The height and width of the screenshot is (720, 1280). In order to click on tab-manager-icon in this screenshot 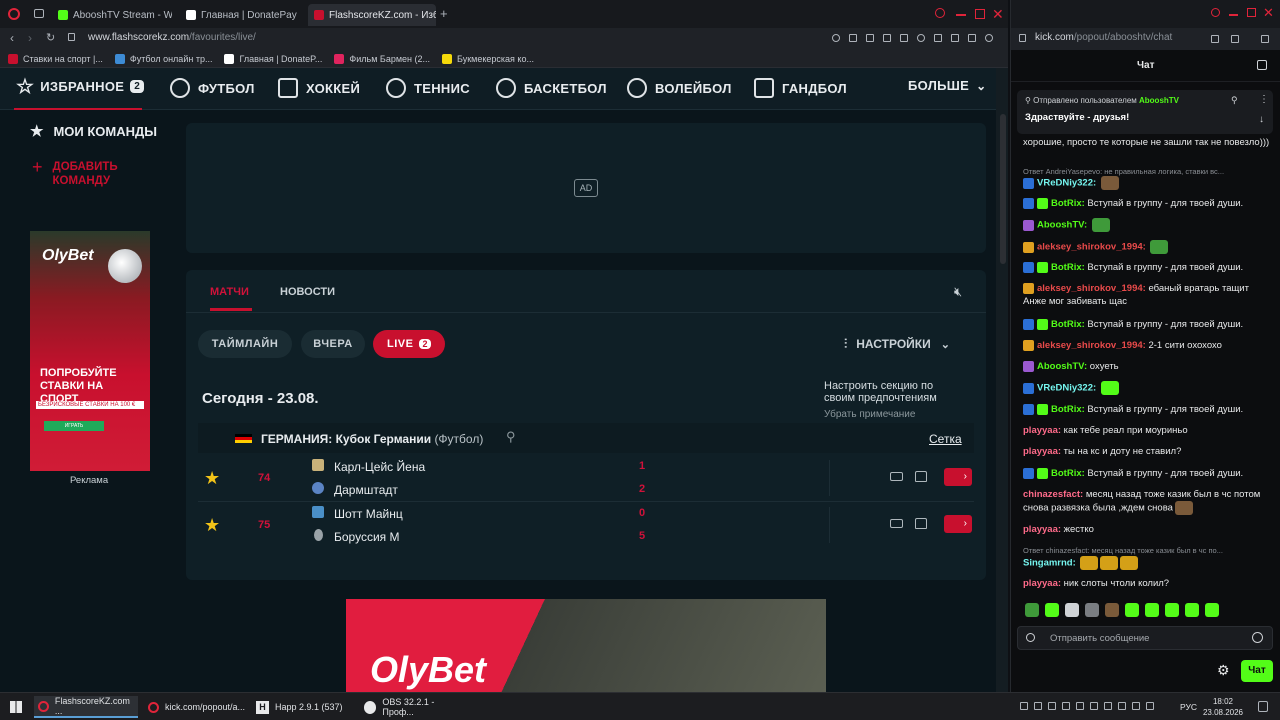, I will do `click(39, 13)`.